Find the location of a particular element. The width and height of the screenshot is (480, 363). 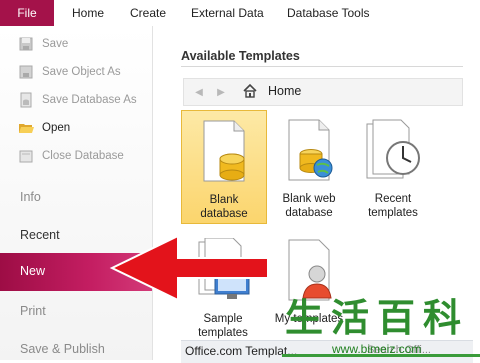

template-blank-database: Blank database is located at coordinates (224, 167).